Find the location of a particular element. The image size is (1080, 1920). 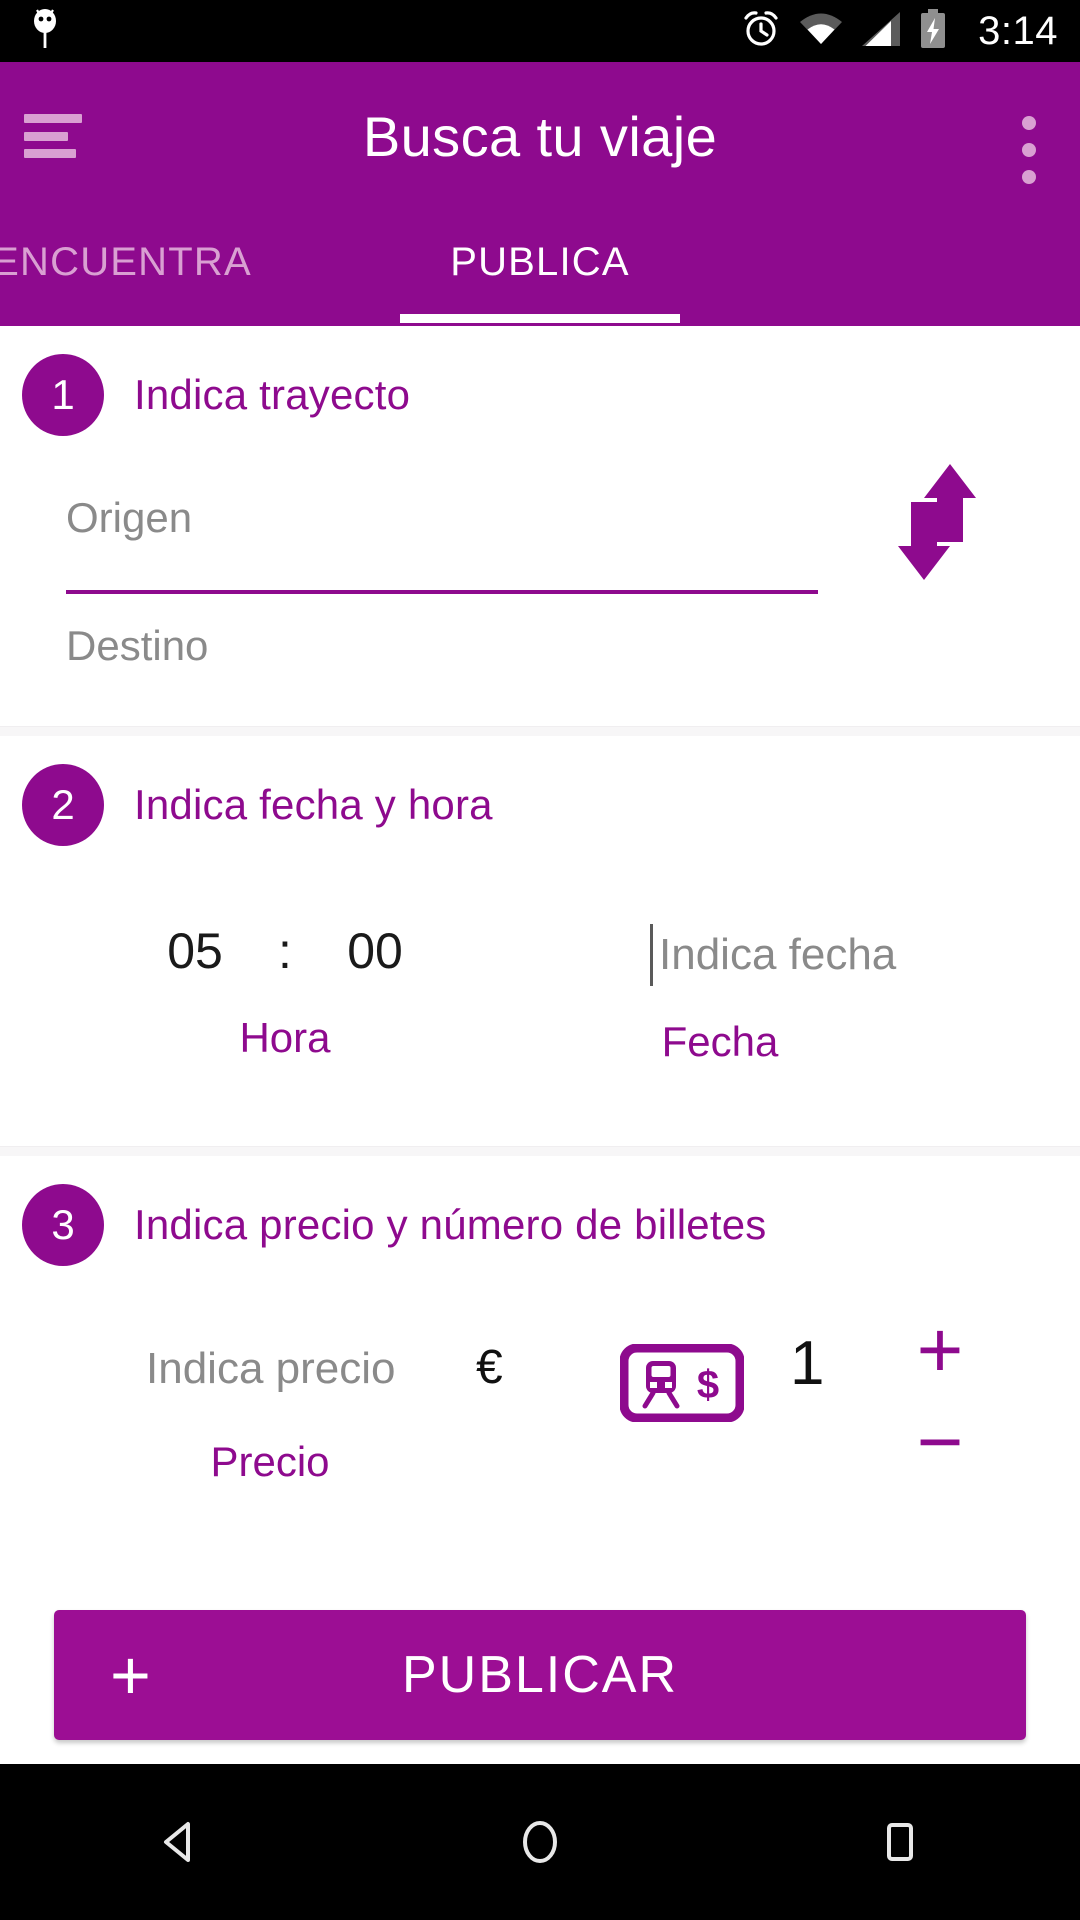

time-picker: 05 : 00 is located at coordinates (285, 951).